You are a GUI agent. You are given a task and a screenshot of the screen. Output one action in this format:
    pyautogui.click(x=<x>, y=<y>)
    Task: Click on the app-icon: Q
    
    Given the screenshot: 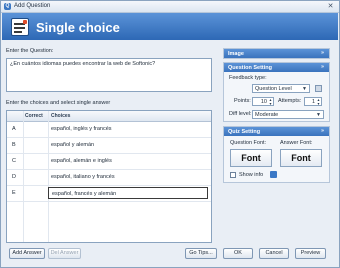 What is the action you would take?
    pyautogui.click(x=7, y=6)
    